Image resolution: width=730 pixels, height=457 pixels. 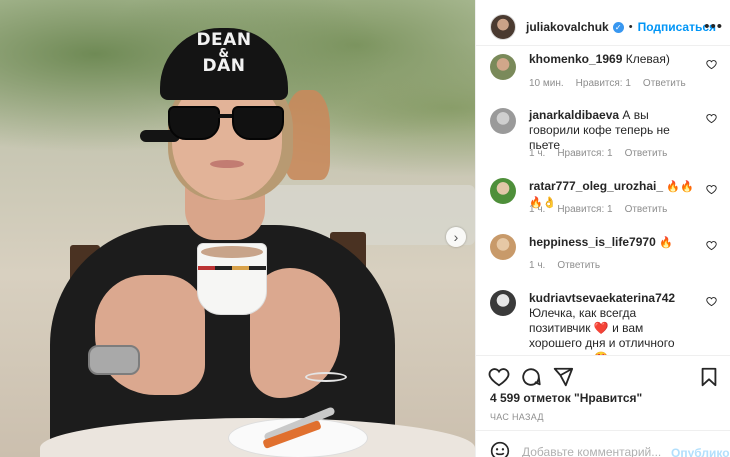 I want to click on wrist-watch, so click(x=114, y=360).